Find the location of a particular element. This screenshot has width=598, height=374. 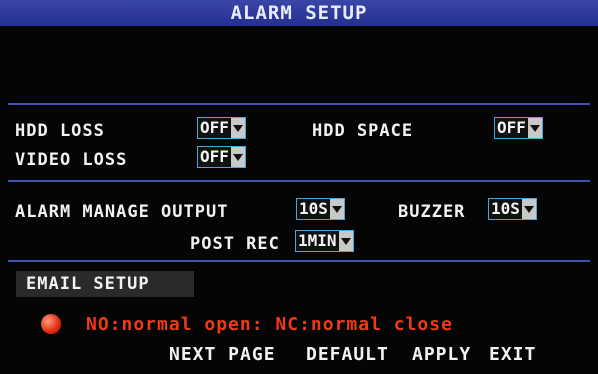

record-dot-icon is located at coordinates (51, 324).